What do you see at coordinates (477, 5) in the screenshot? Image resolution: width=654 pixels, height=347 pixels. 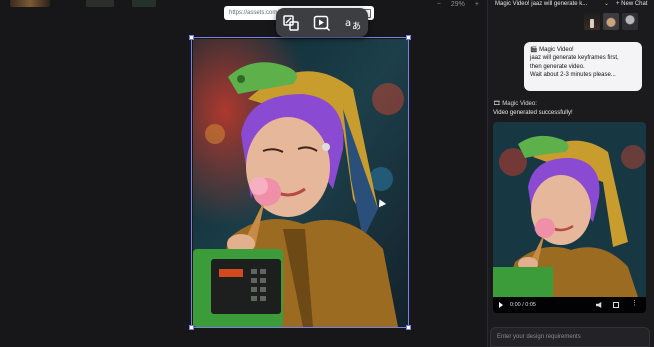 I see `zoom-in-button: +` at bounding box center [477, 5].